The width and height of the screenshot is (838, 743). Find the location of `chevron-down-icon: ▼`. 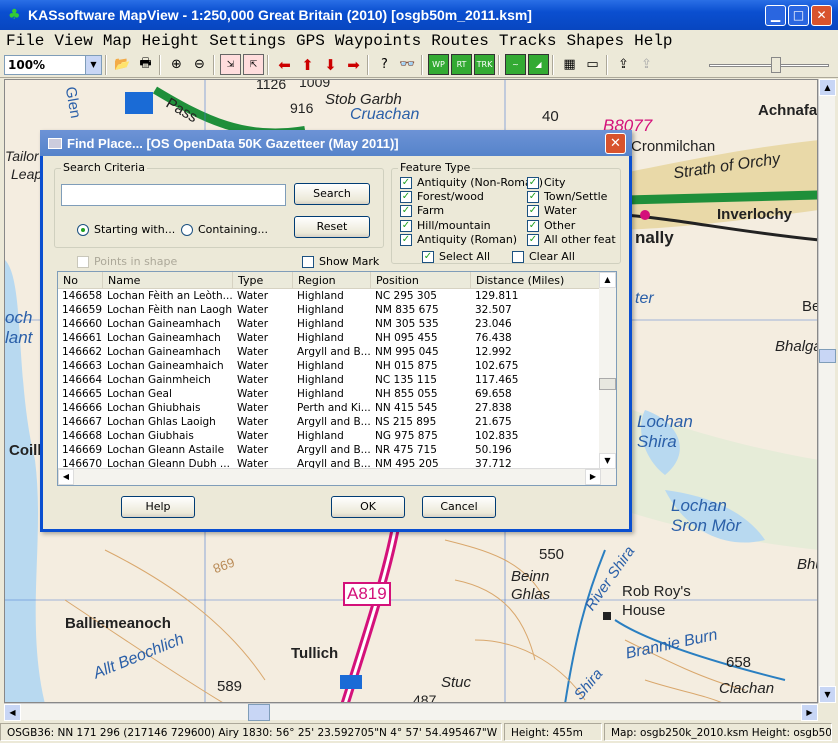

chevron-down-icon: ▼ is located at coordinates (93, 64).